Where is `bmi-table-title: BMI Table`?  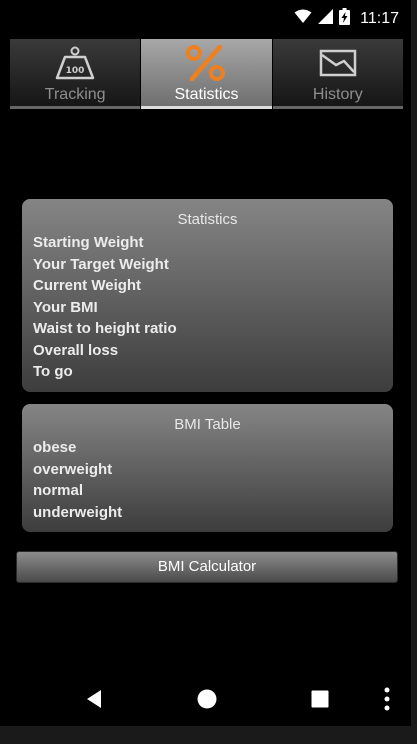
bmi-table-title: BMI Table is located at coordinates (207, 424).